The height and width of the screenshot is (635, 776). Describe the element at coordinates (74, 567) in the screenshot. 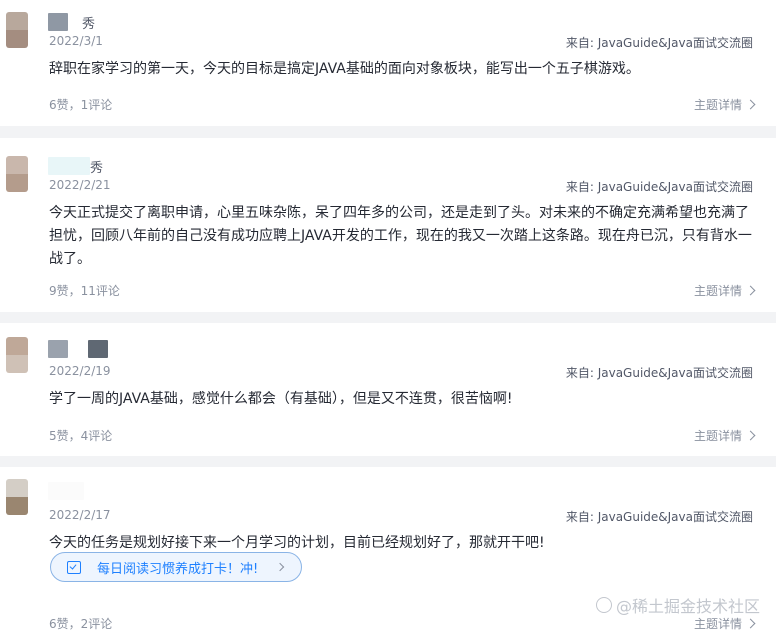

I see `checkin-calendar-icon` at that location.